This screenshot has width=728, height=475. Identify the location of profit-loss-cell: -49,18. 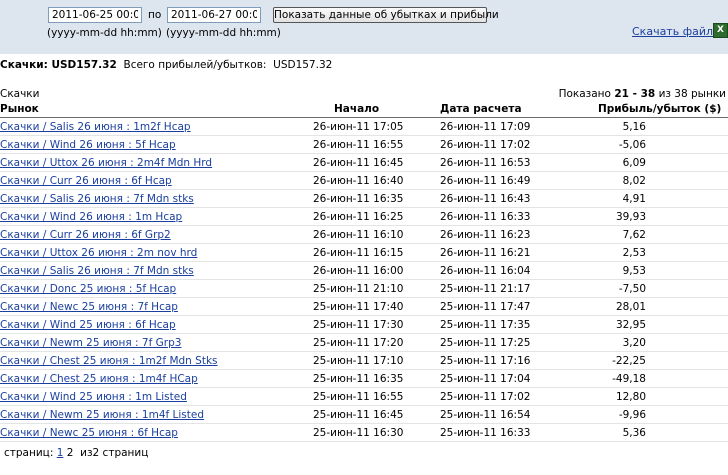
(652, 378).